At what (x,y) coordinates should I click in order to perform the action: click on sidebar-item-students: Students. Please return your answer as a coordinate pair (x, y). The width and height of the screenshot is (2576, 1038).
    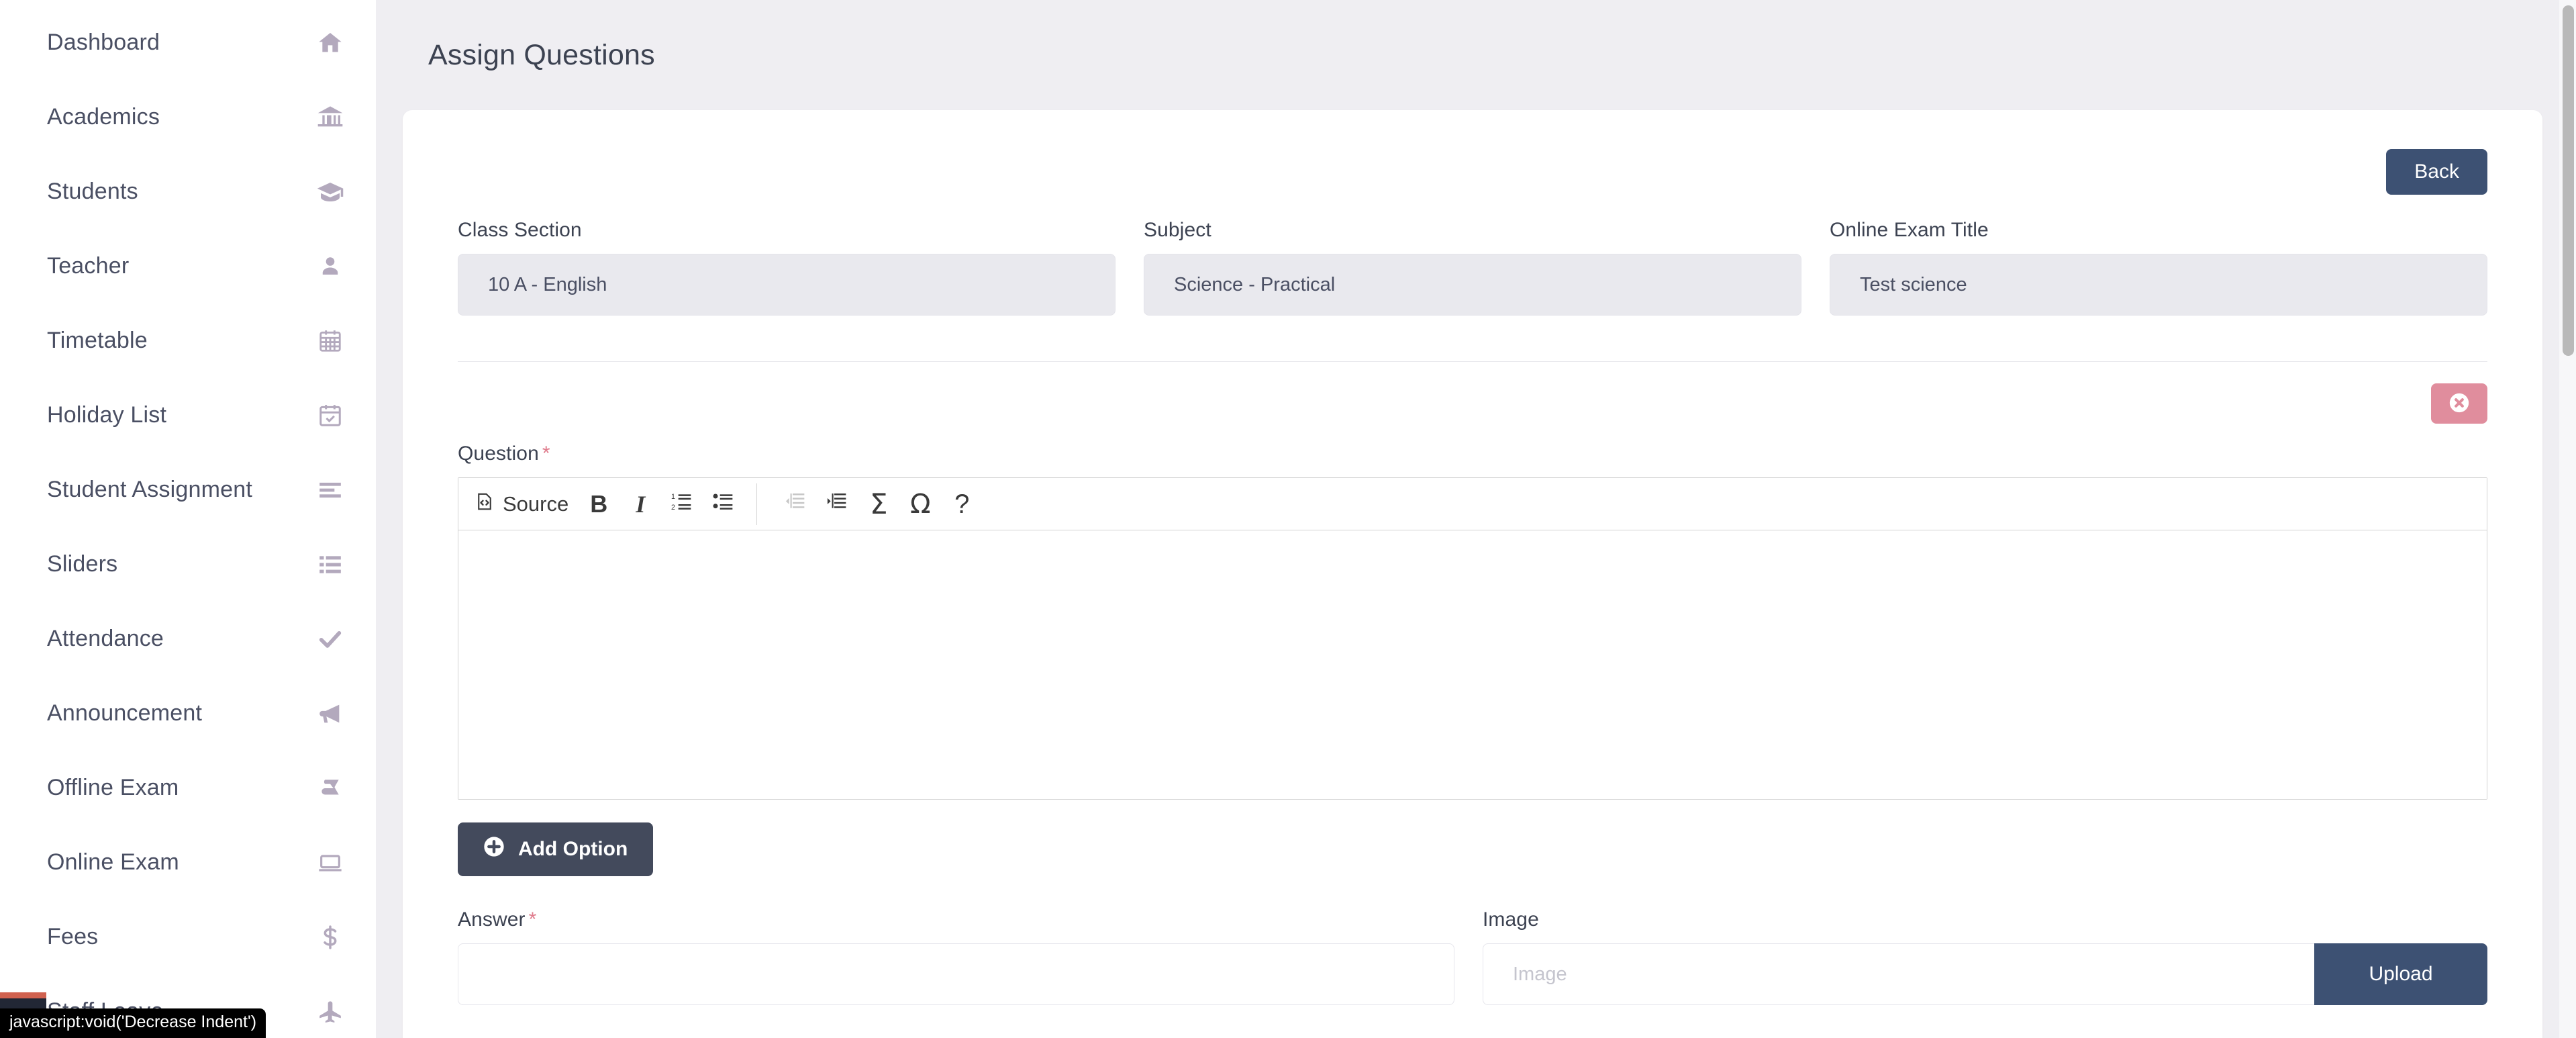
    Looking at the image, I should click on (188, 191).